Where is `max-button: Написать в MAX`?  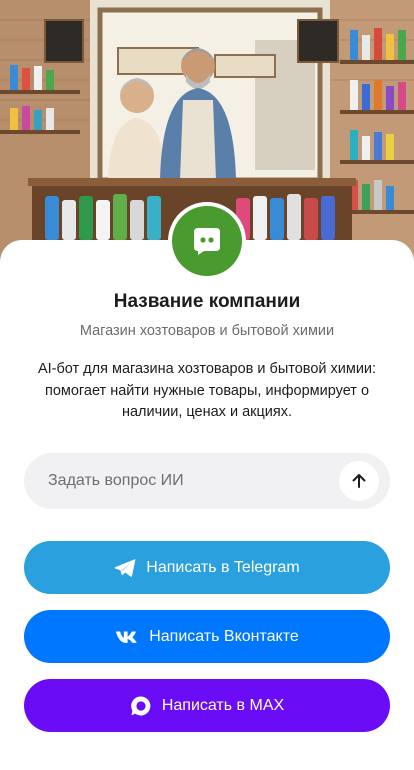
max-button: Написать в MAX is located at coordinates (207, 705).